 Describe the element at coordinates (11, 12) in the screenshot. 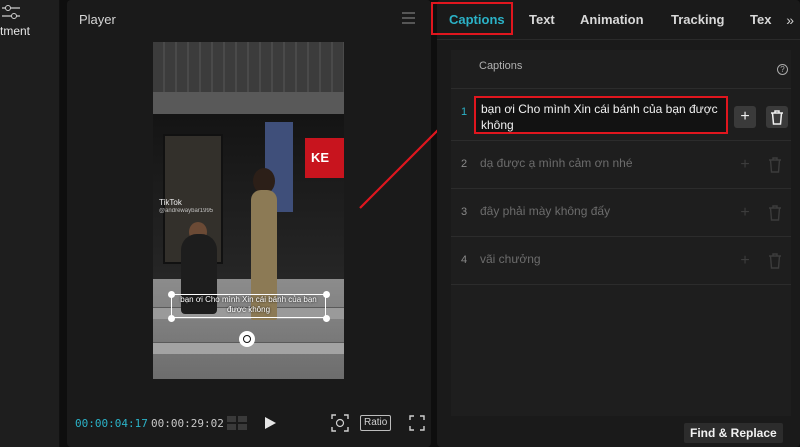

I see `adjustment-icon` at that location.